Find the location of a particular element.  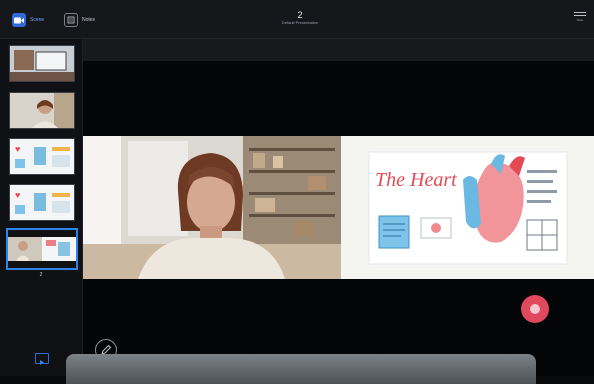

menu-caption: Slide is located at coordinates (580, 20).